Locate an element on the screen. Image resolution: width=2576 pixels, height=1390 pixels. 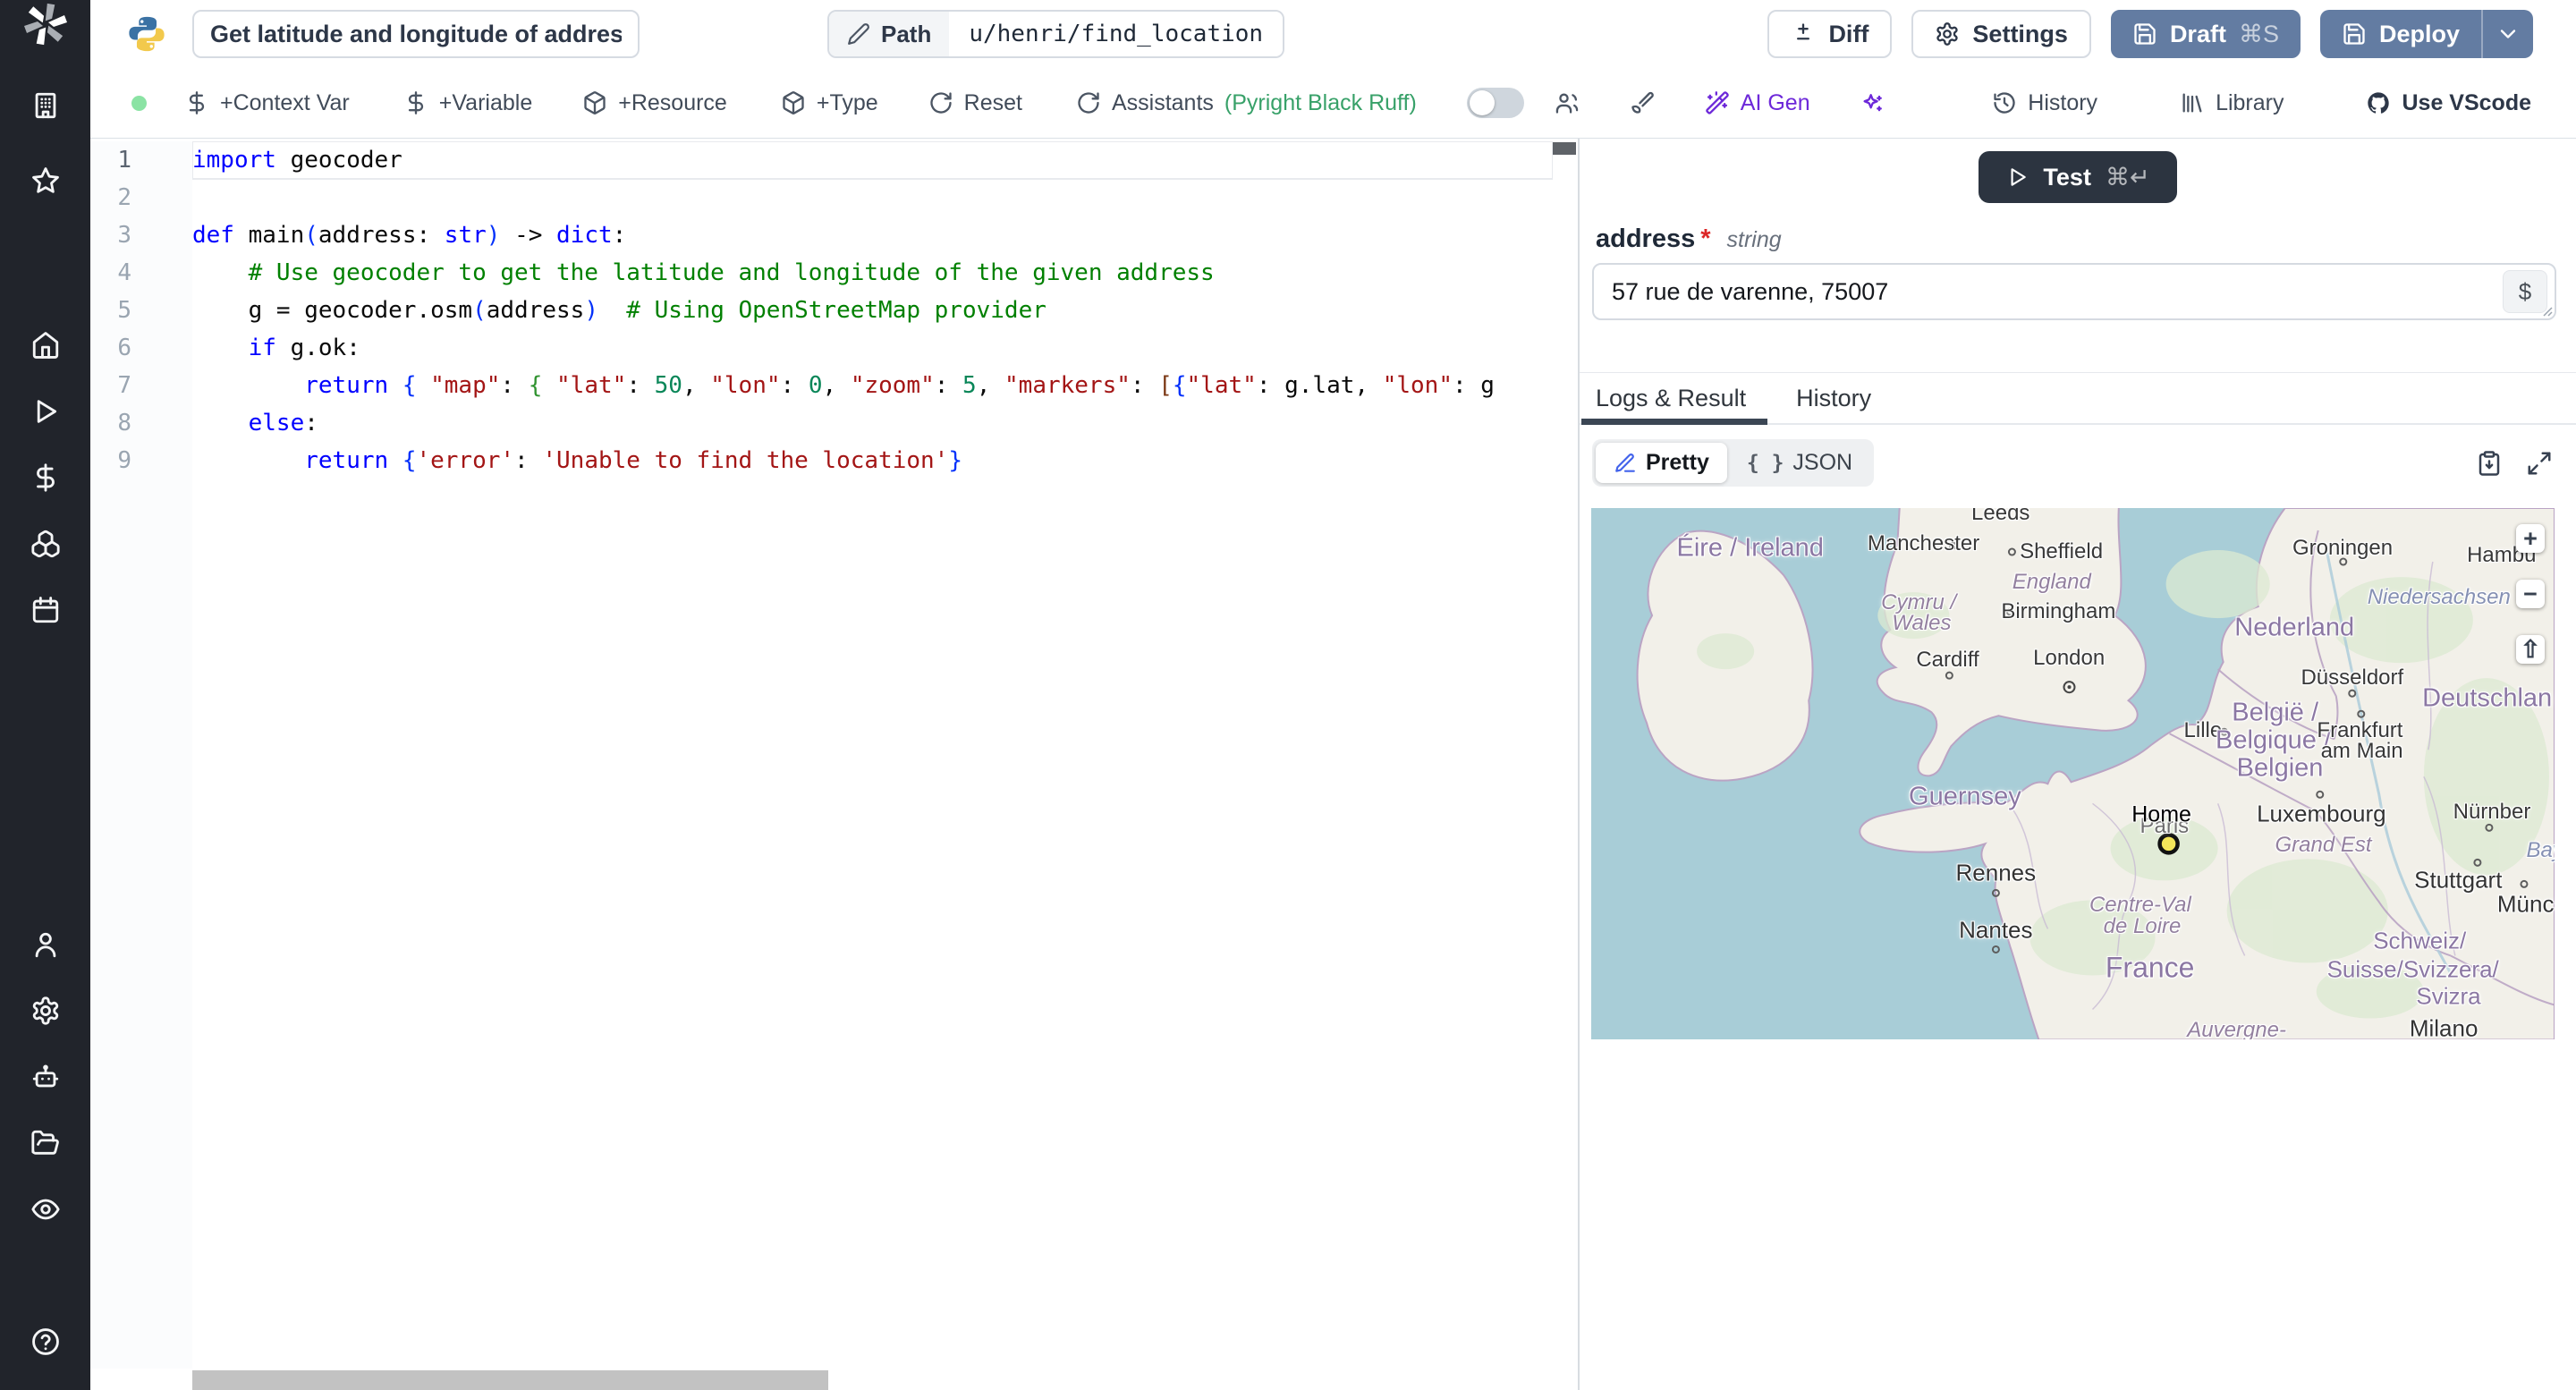
code-line: import geocoder is located at coordinates (872, 160).